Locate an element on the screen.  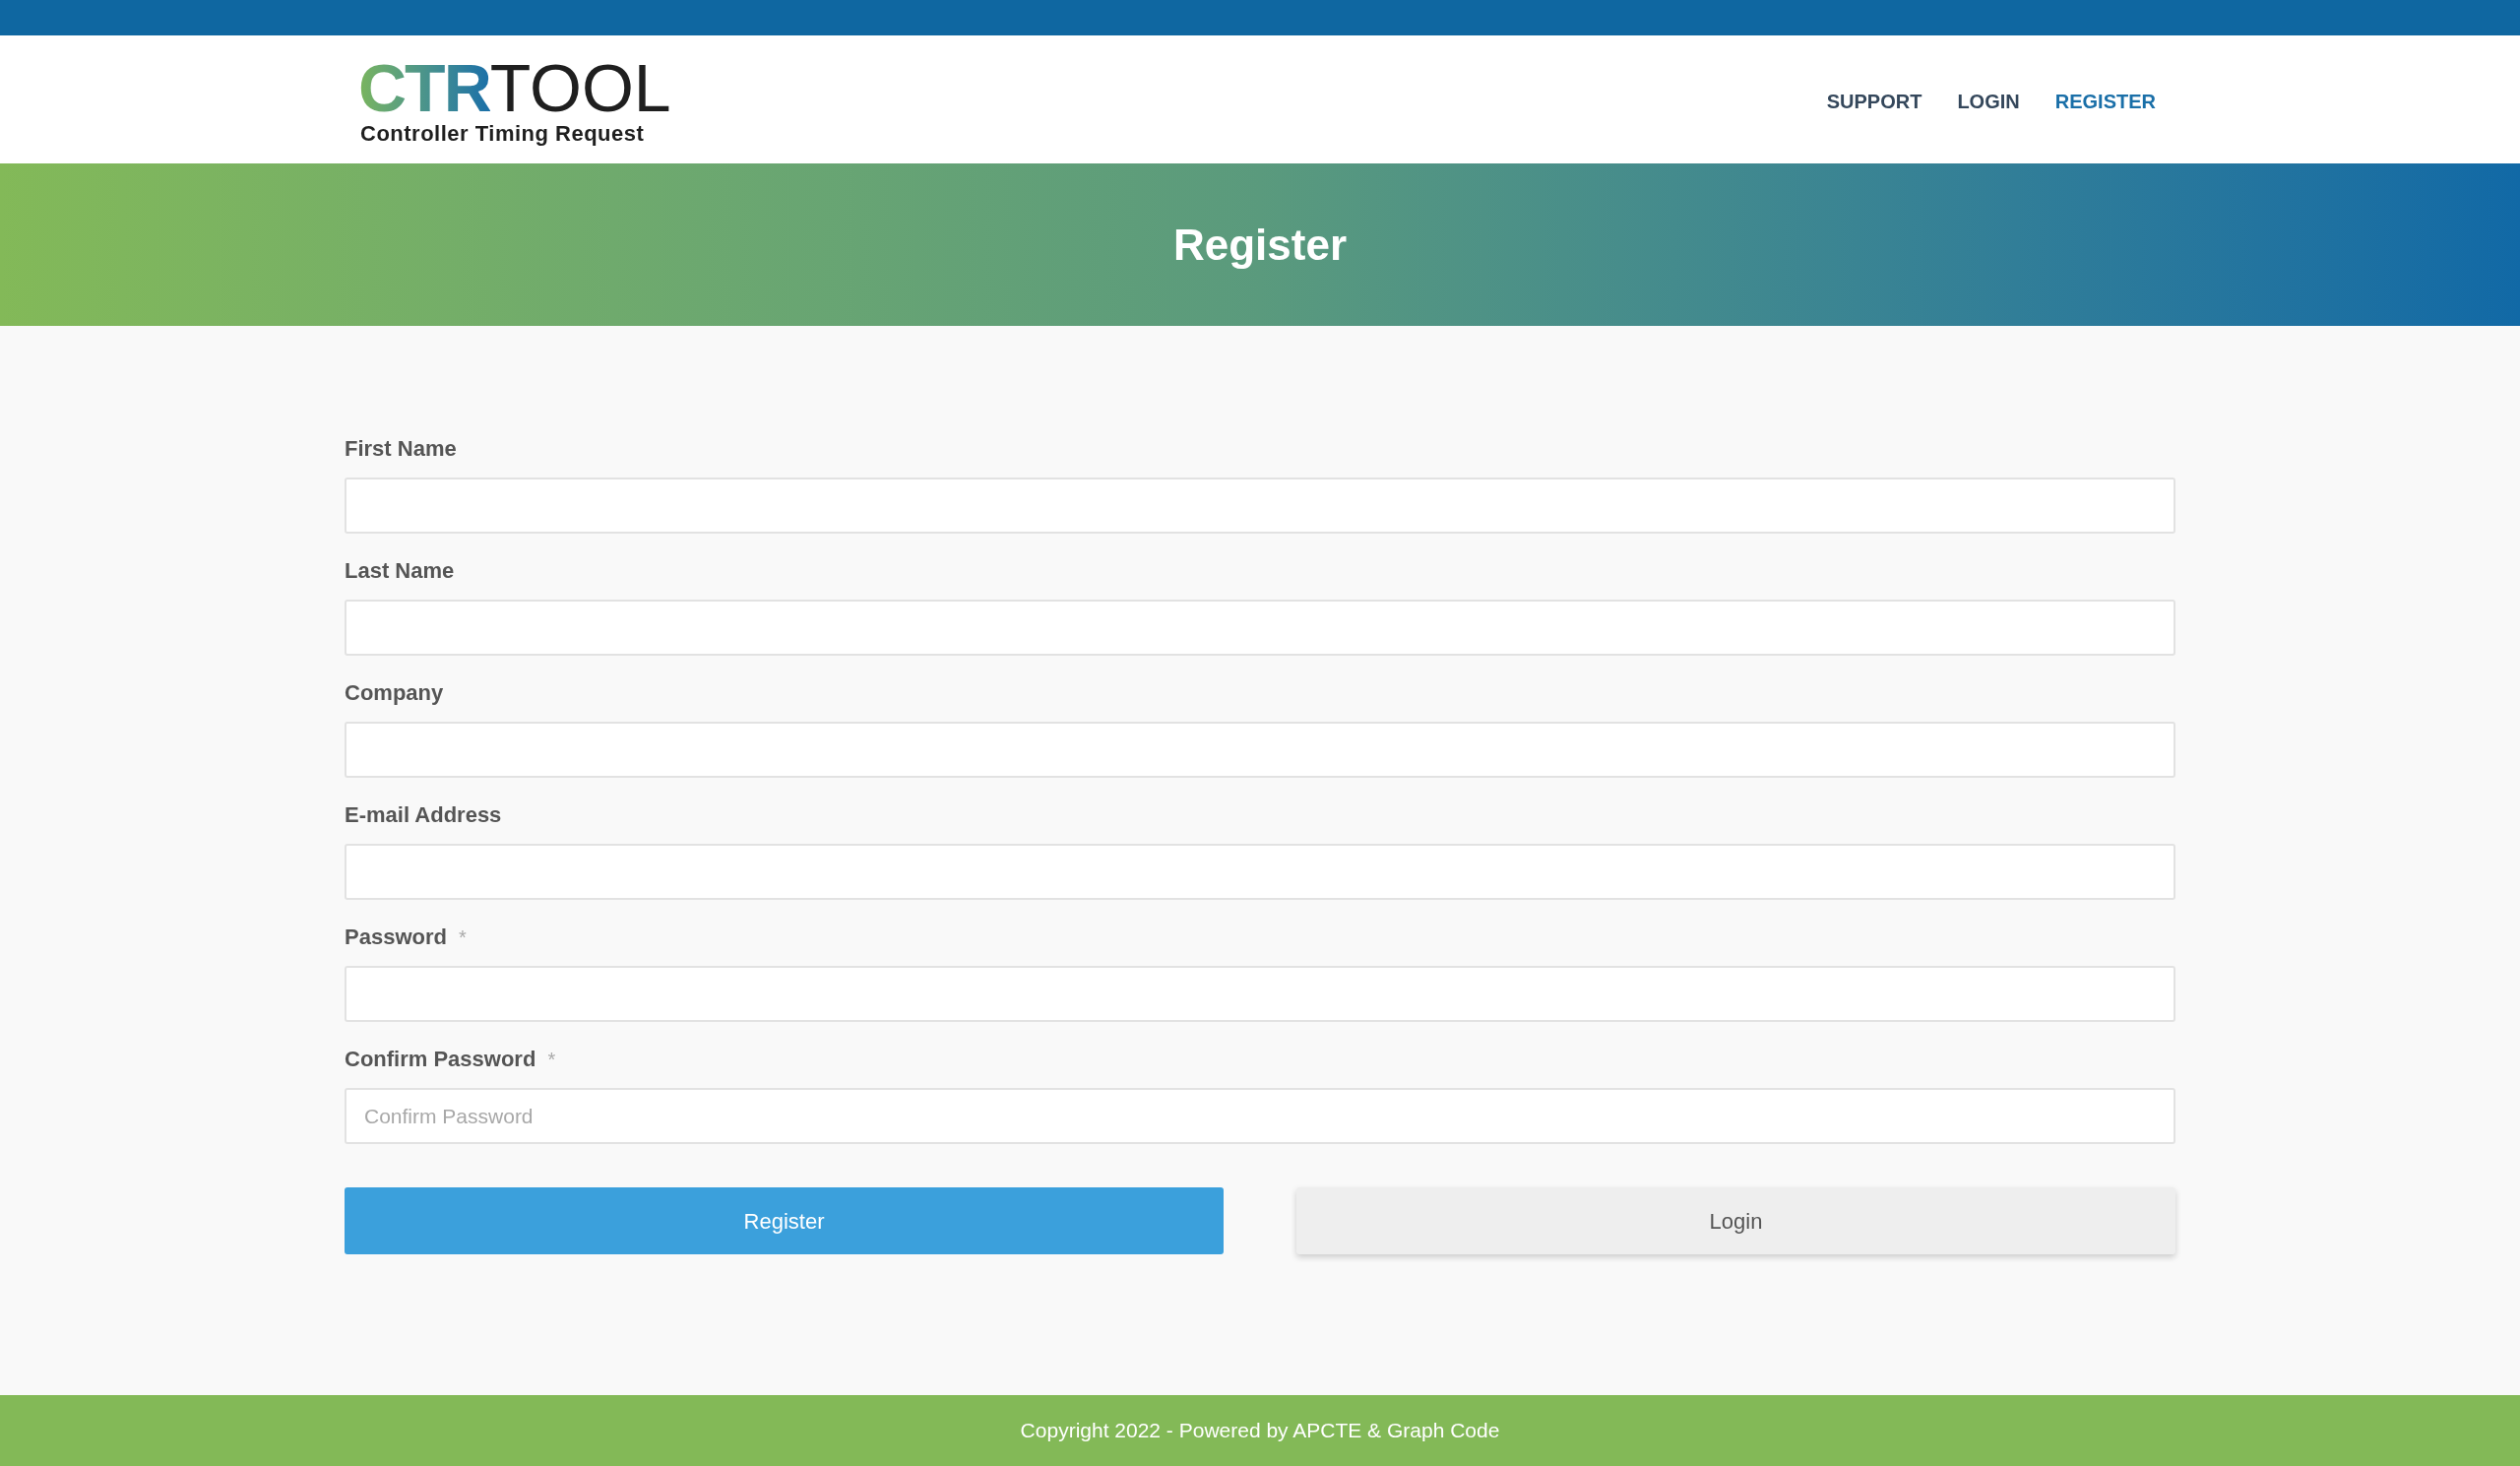
field-label: Password is located at coordinates (396, 938).